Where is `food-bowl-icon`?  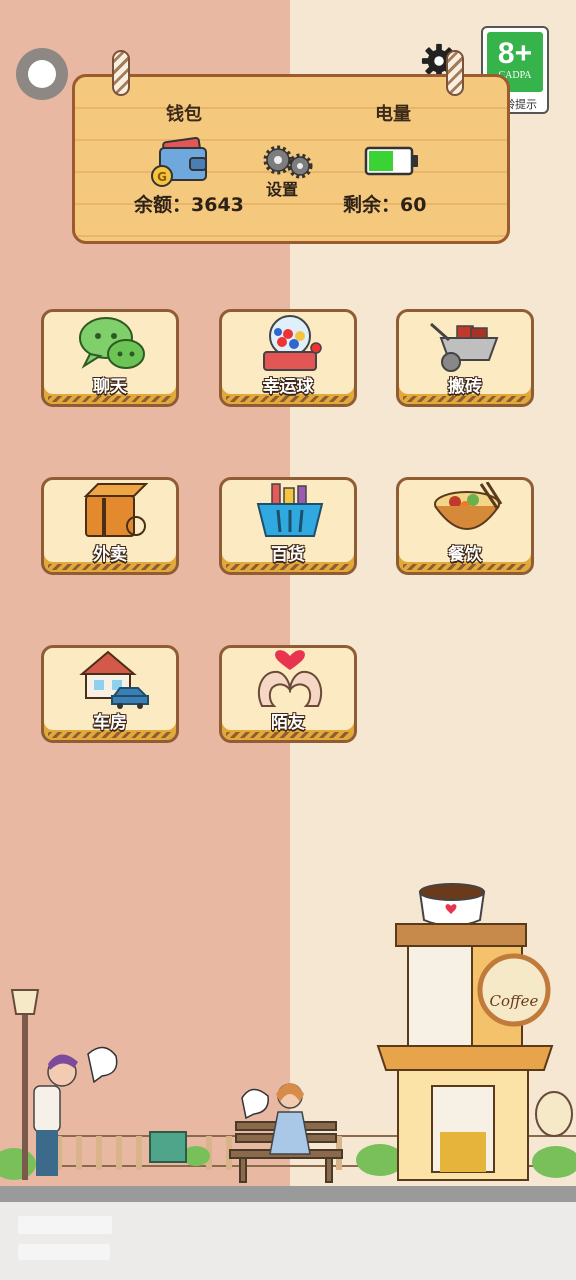
food-bowl-icon is located at coordinates (468, 506).